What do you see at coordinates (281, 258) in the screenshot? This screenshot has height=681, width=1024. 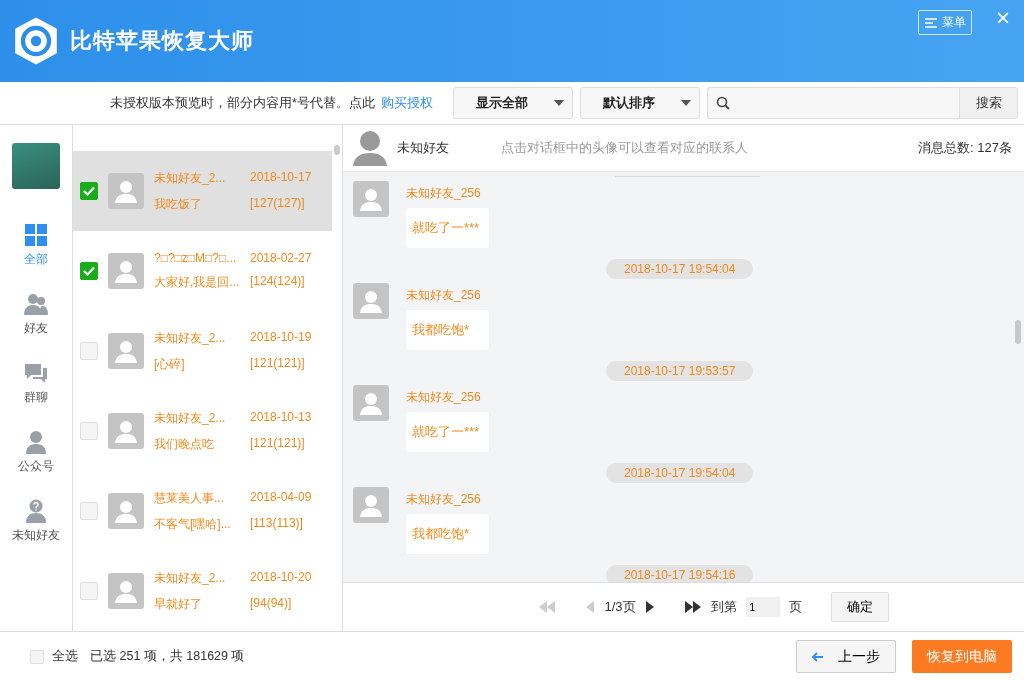 I see `contact-date: 2018-02-27` at bounding box center [281, 258].